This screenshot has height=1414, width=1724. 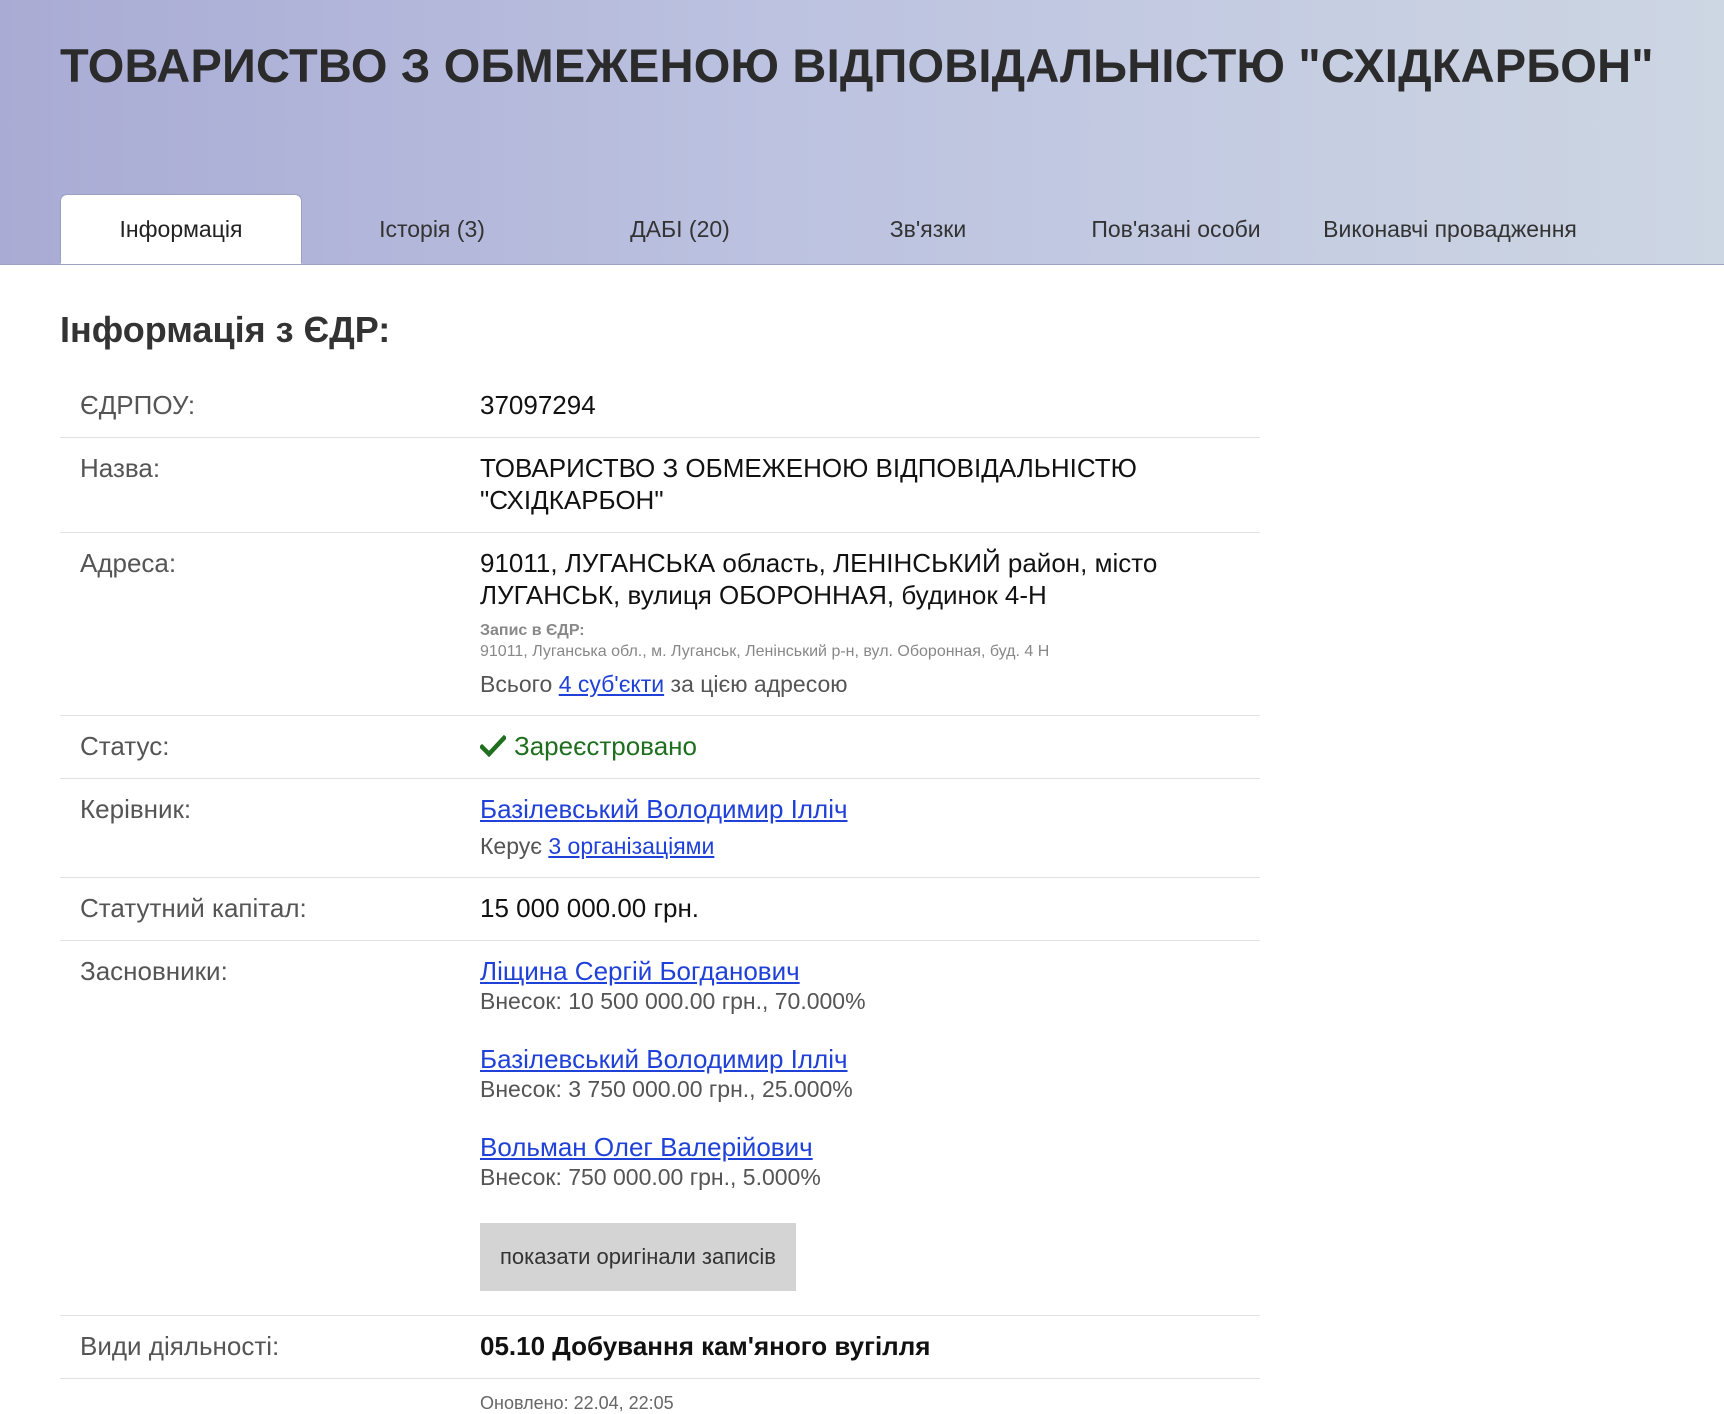 I want to click on show-original-records-button: показати оригінали записів, so click(x=638, y=1257).